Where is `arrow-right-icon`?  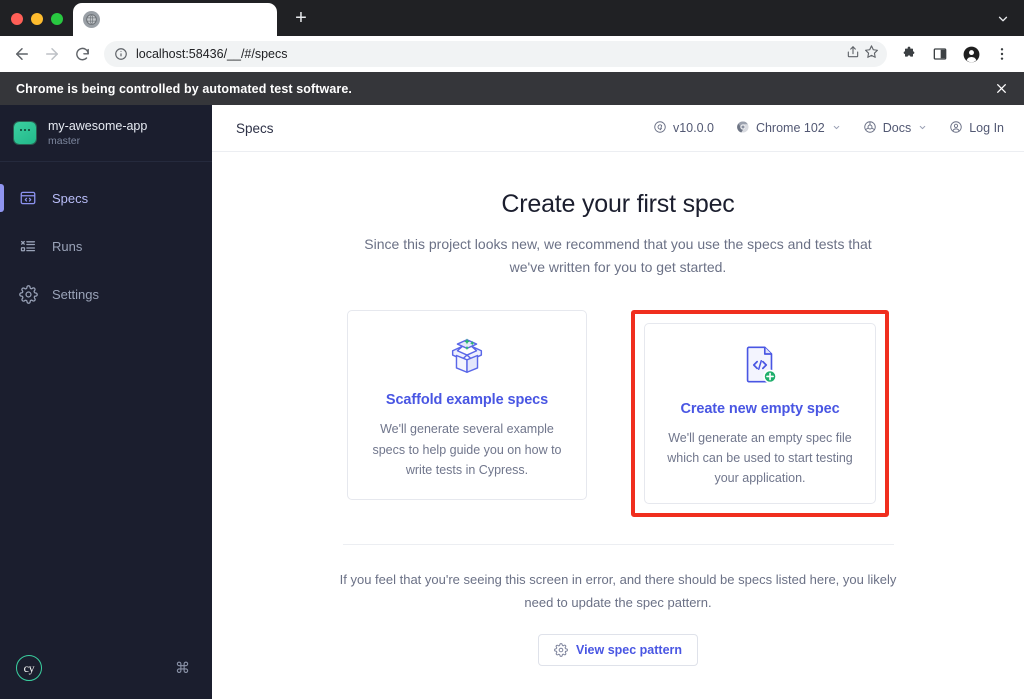
arrow-right-icon is located at coordinates (52, 54).